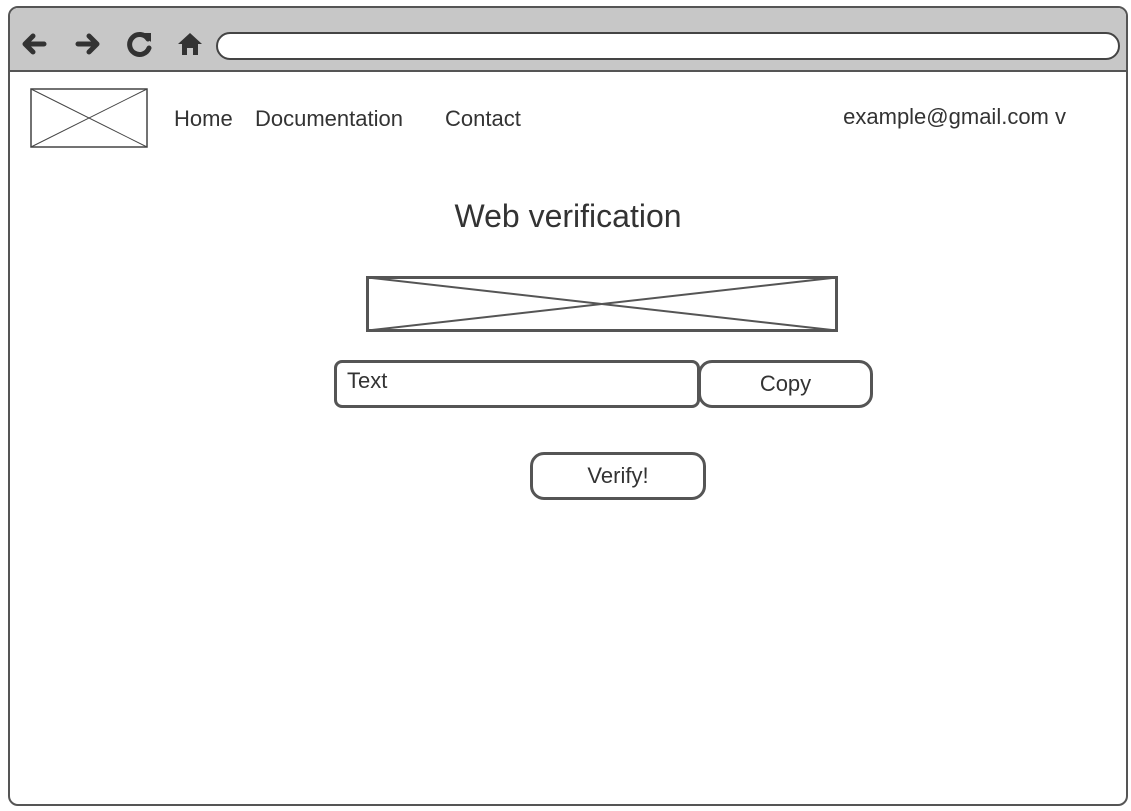  Describe the element at coordinates (785, 384) in the screenshot. I see `copy-button: Copy` at that location.